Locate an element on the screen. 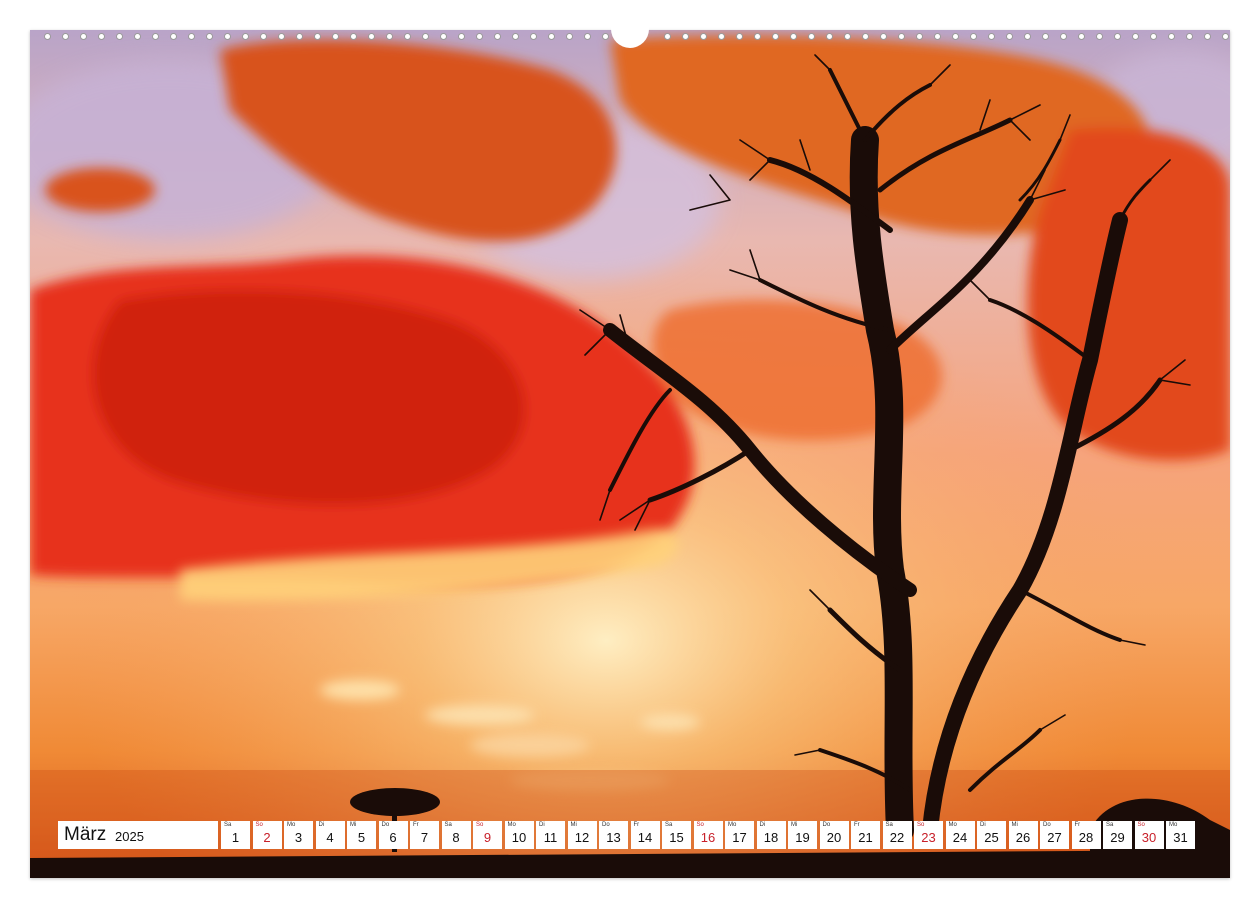 The width and height of the screenshot is (1260, 908). day-cell: Sa 8 is located at coordinates (456, 835).